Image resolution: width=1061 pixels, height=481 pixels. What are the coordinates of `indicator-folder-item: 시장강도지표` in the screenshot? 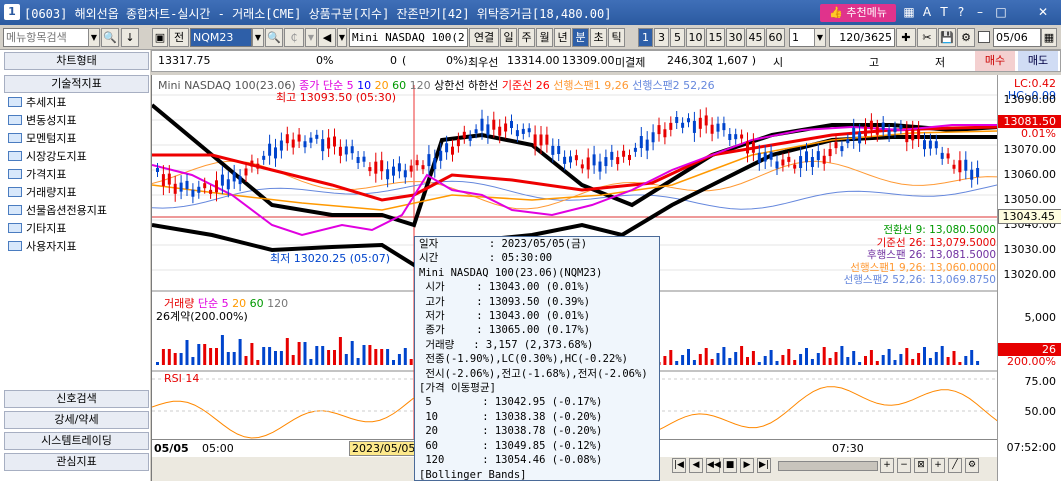 It's located at (47, 156).